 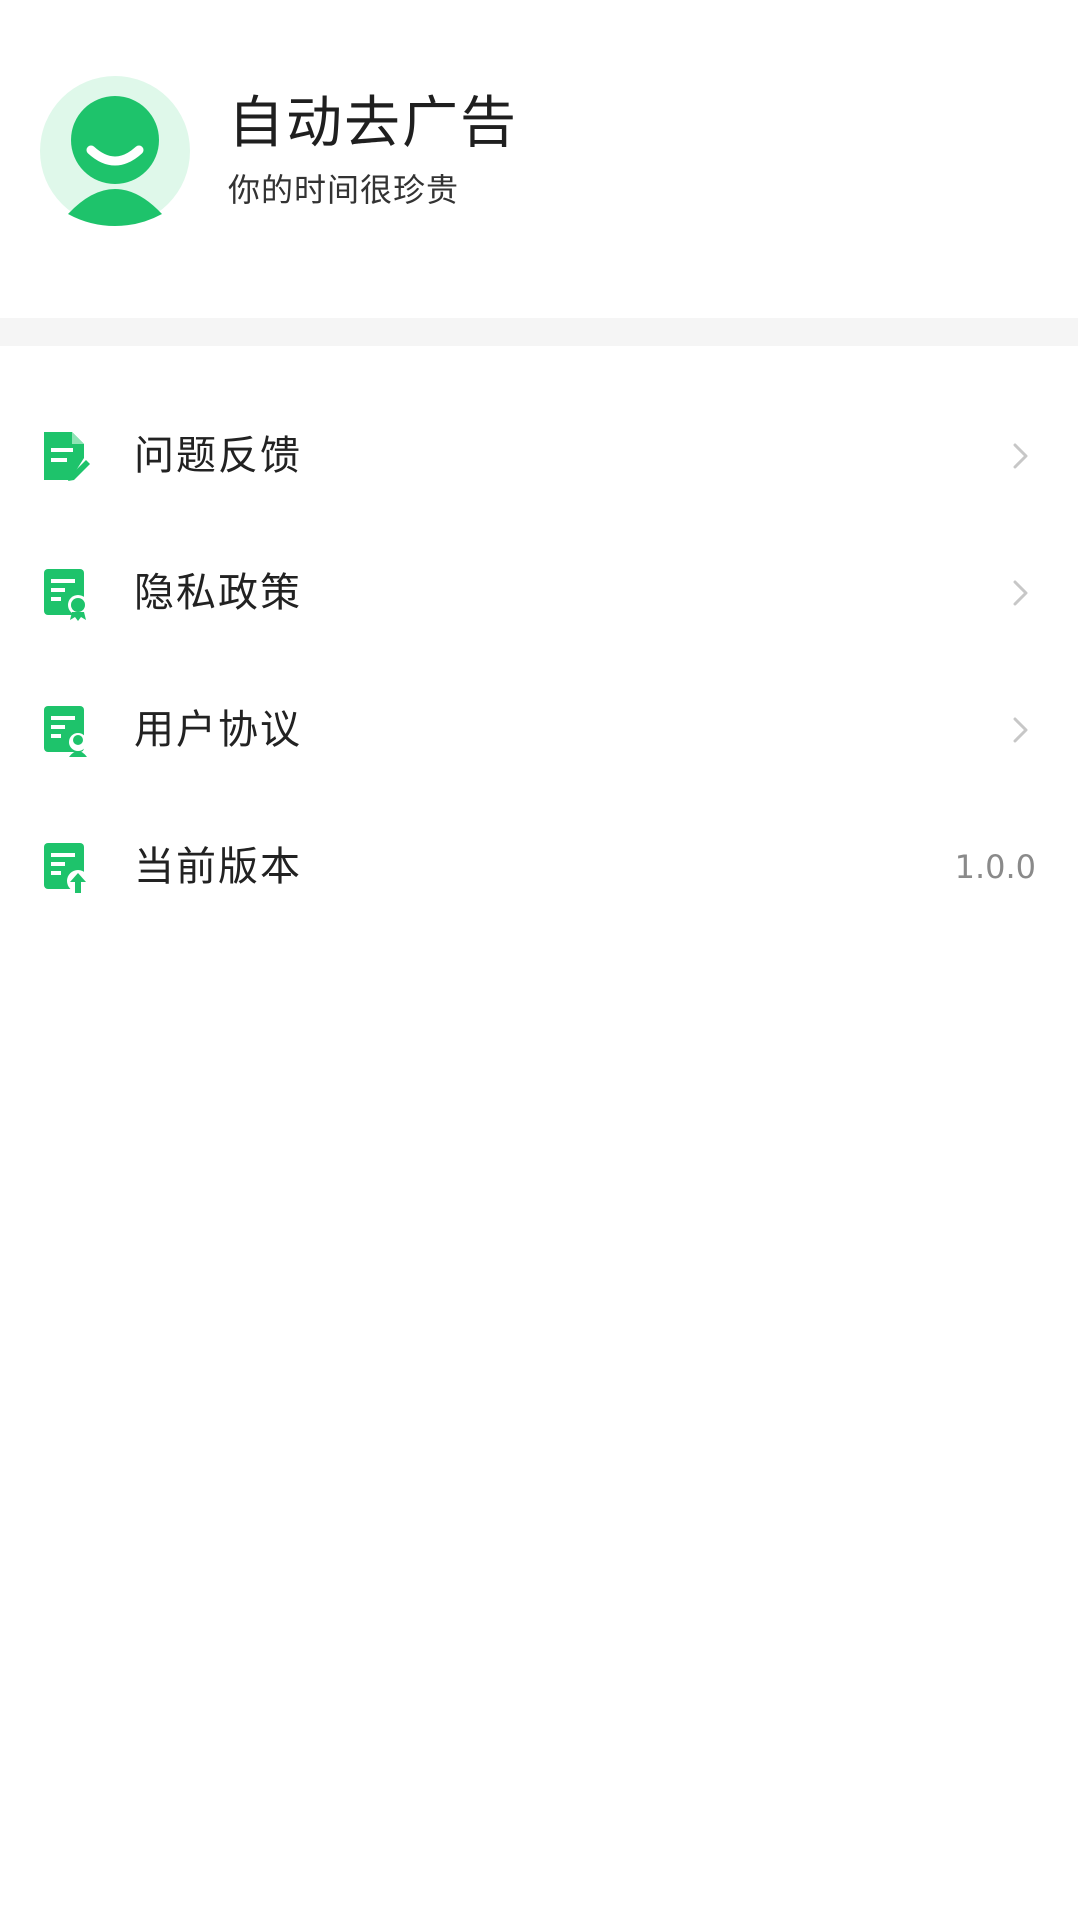 What do you see at coordinates (218, 456) in the screenshot?
I see `menu-item-label: 问题反馈` at bounding box center [218, 456].